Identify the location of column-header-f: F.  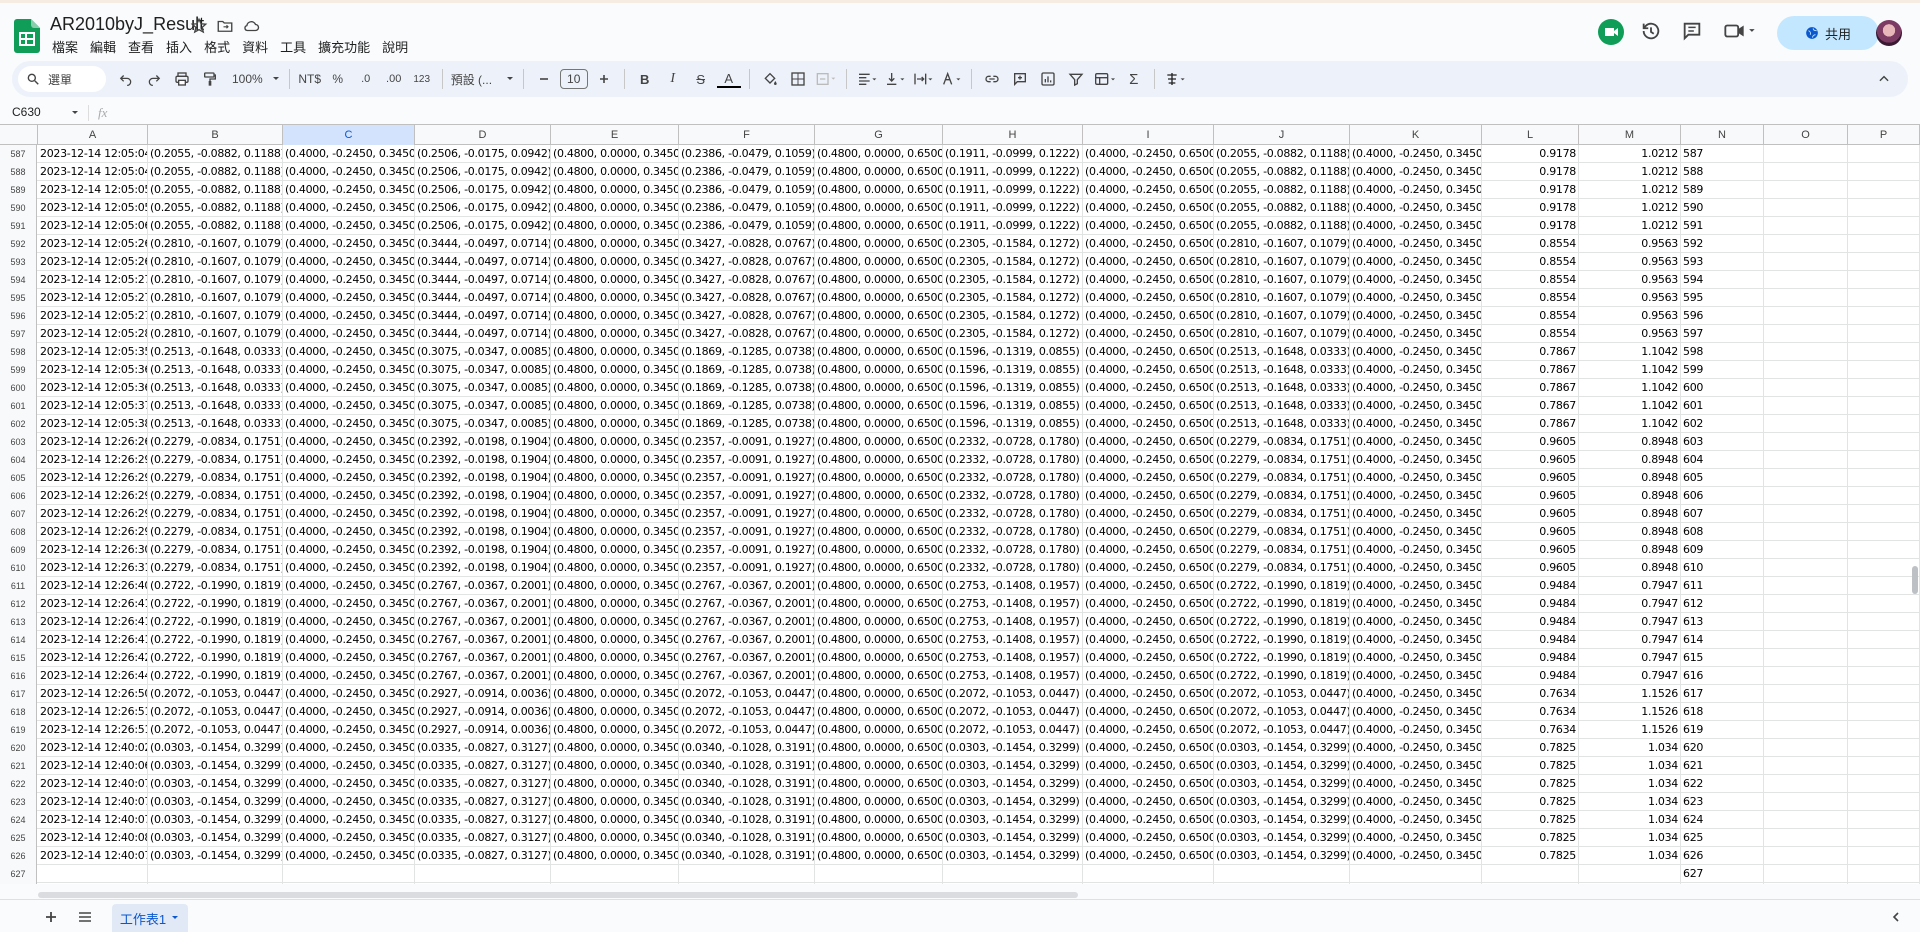
(747, 135).